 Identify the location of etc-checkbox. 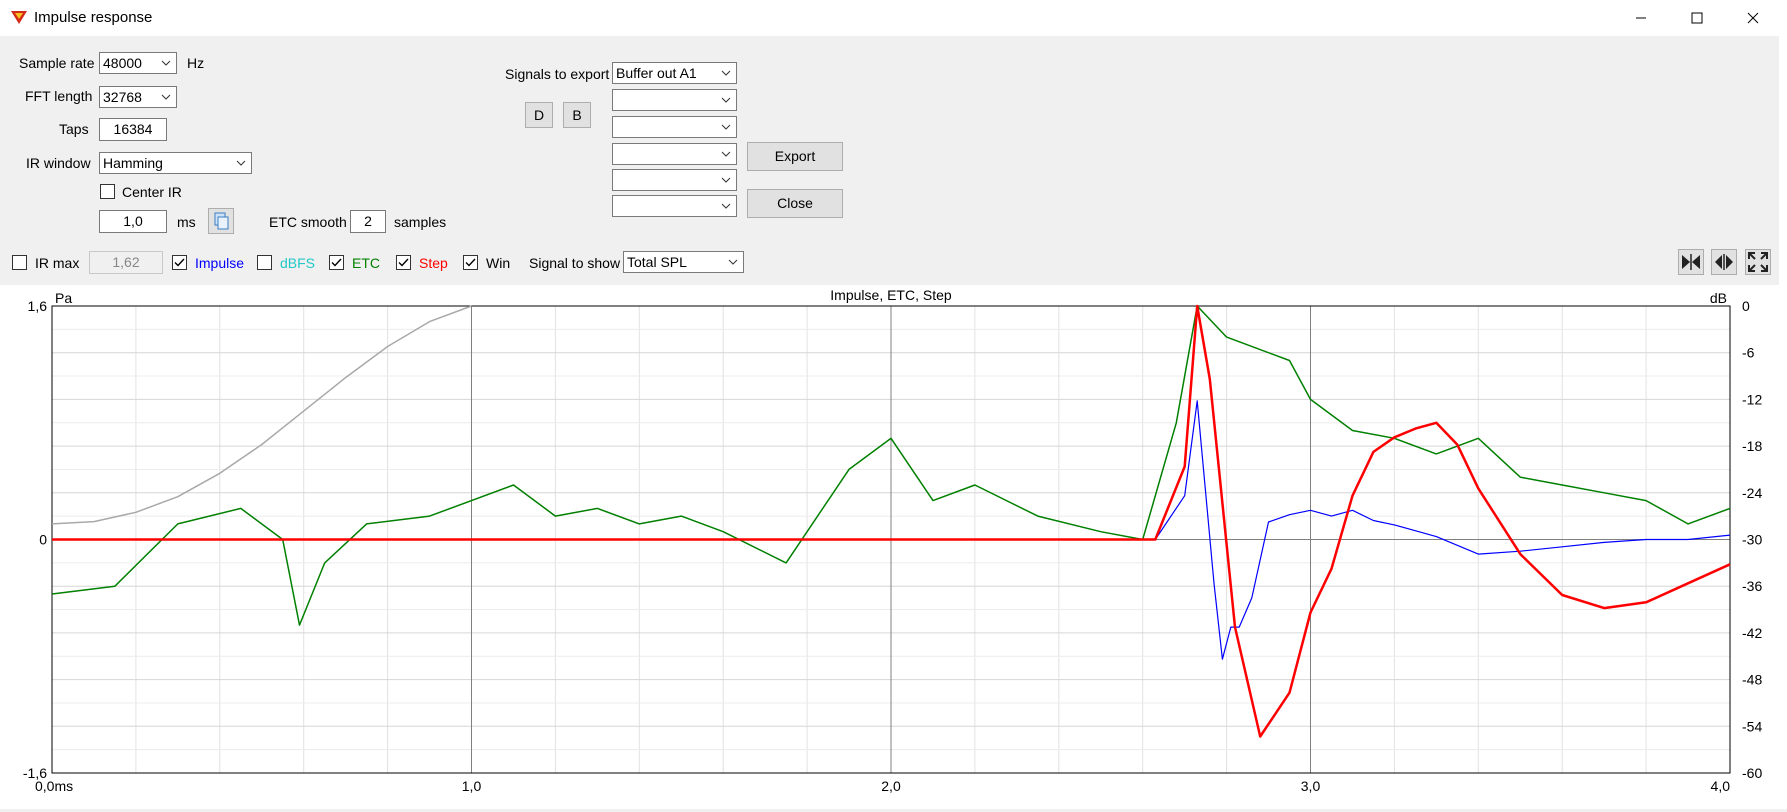
(336, 262).